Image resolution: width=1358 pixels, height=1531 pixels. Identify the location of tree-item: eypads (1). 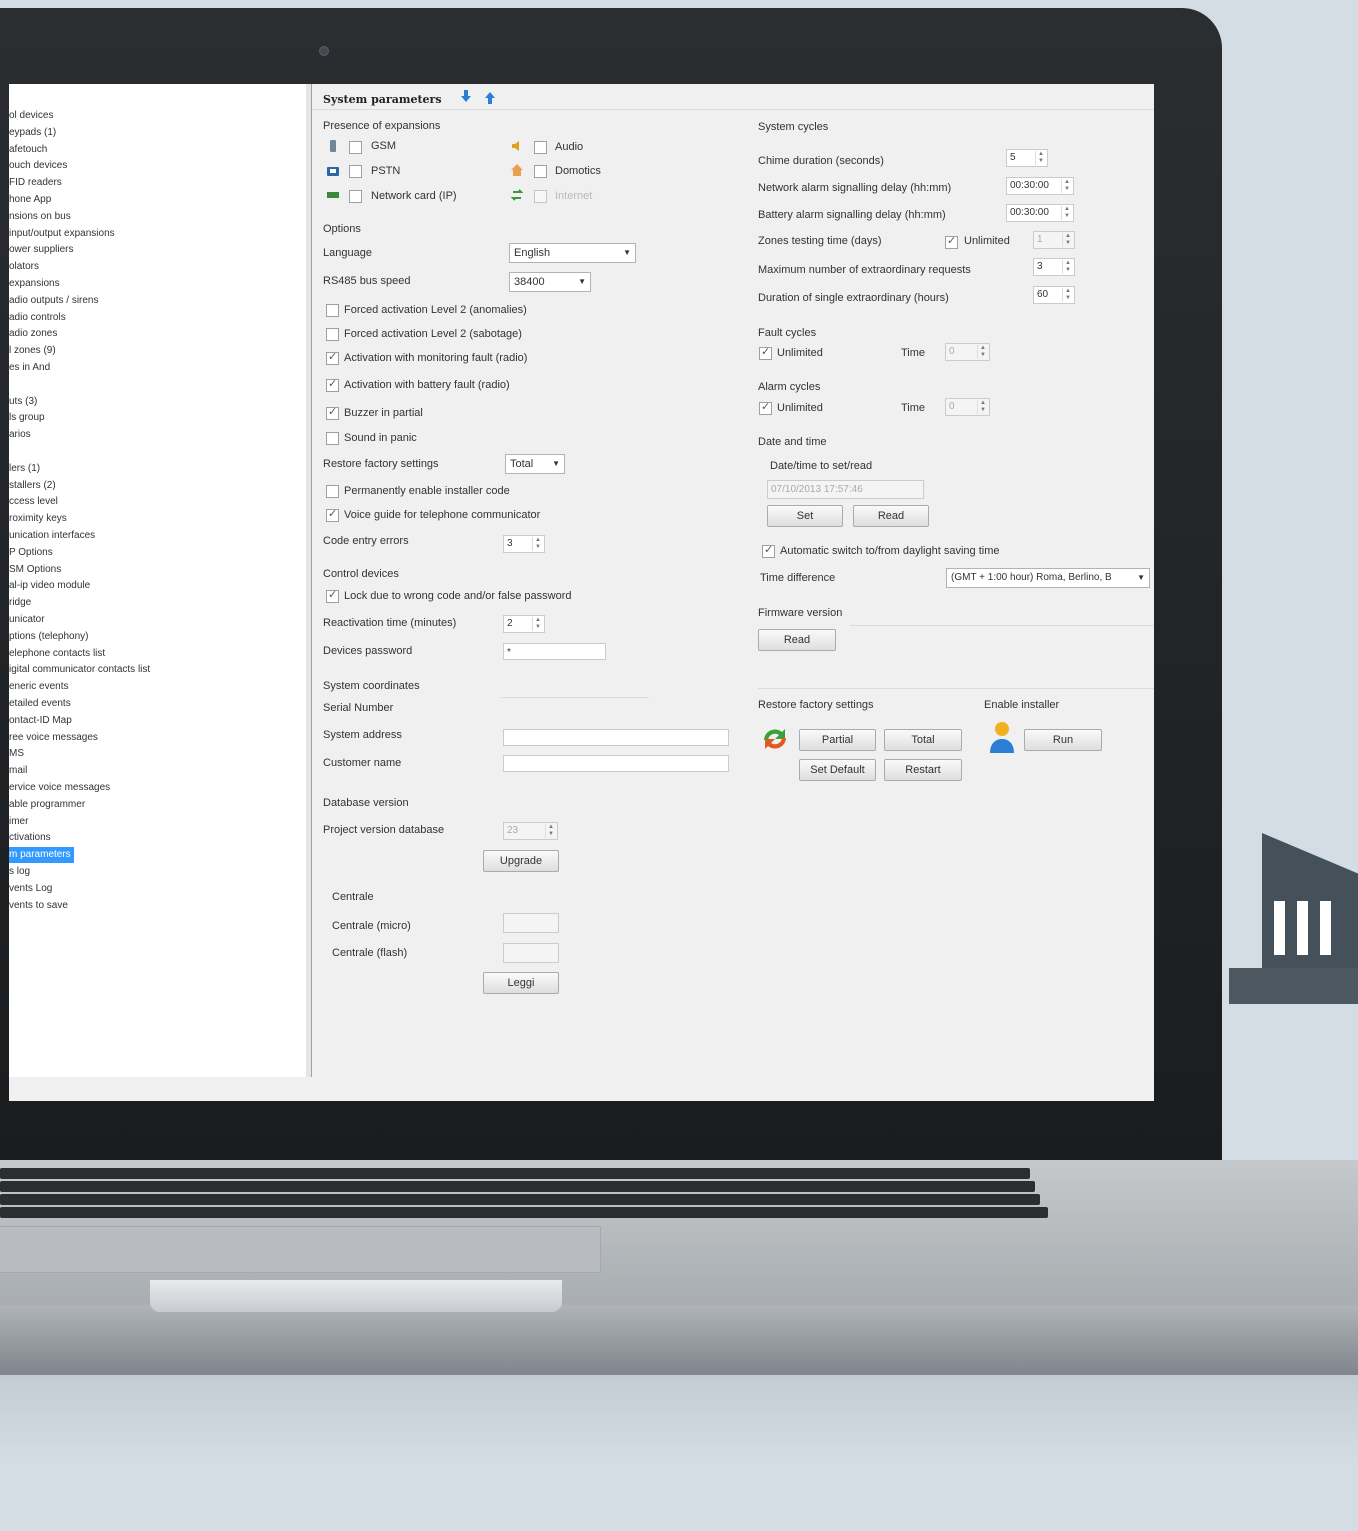
(32, 133).